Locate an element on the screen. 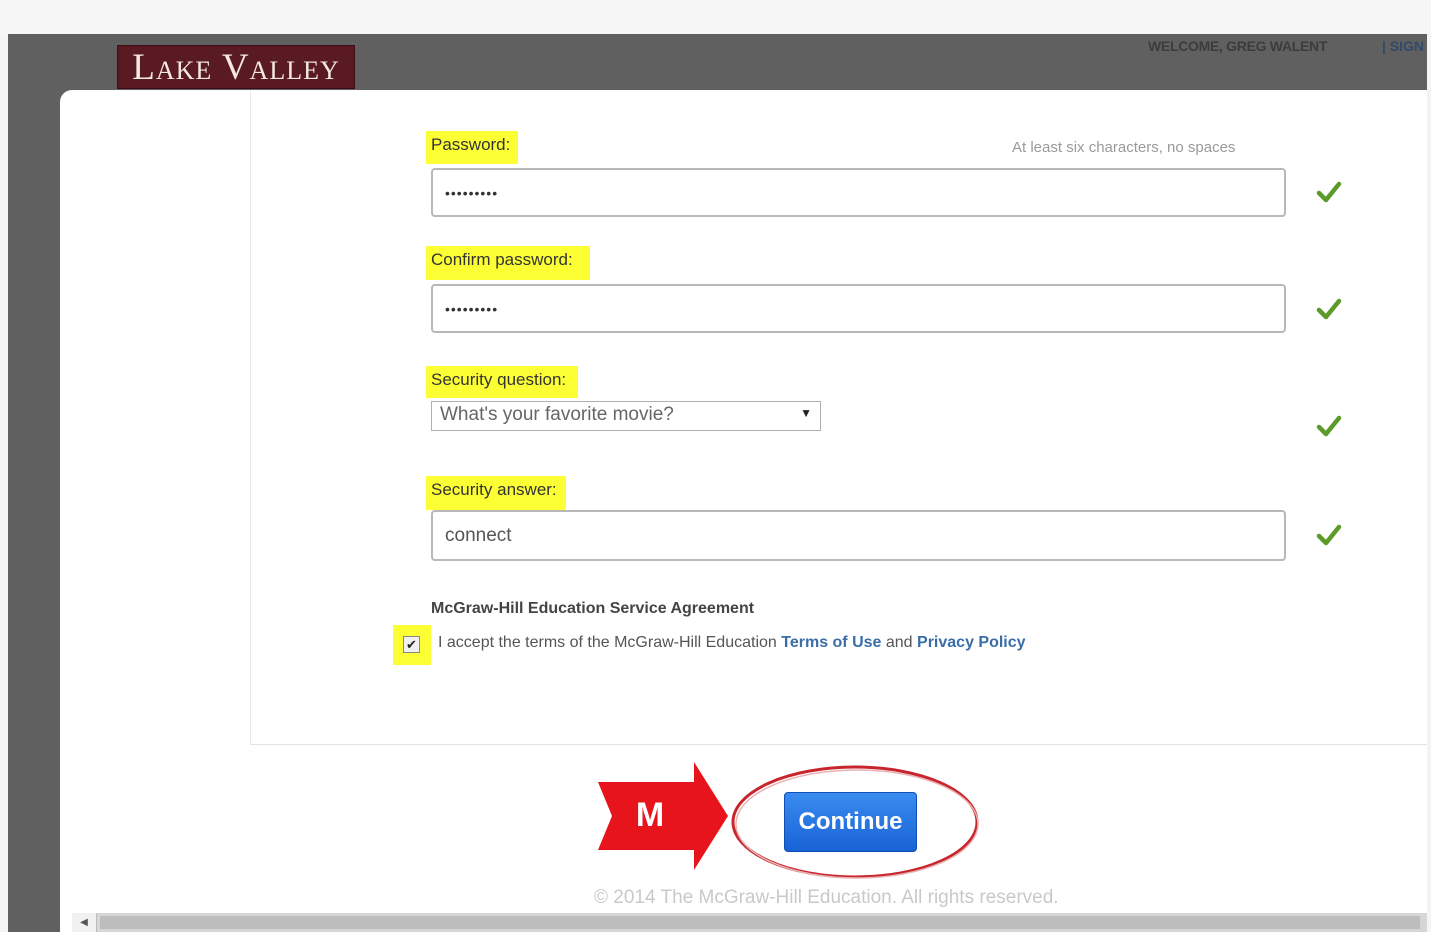  security-question-selected: What's your favorite movie? is located at coordinates (557, 414).